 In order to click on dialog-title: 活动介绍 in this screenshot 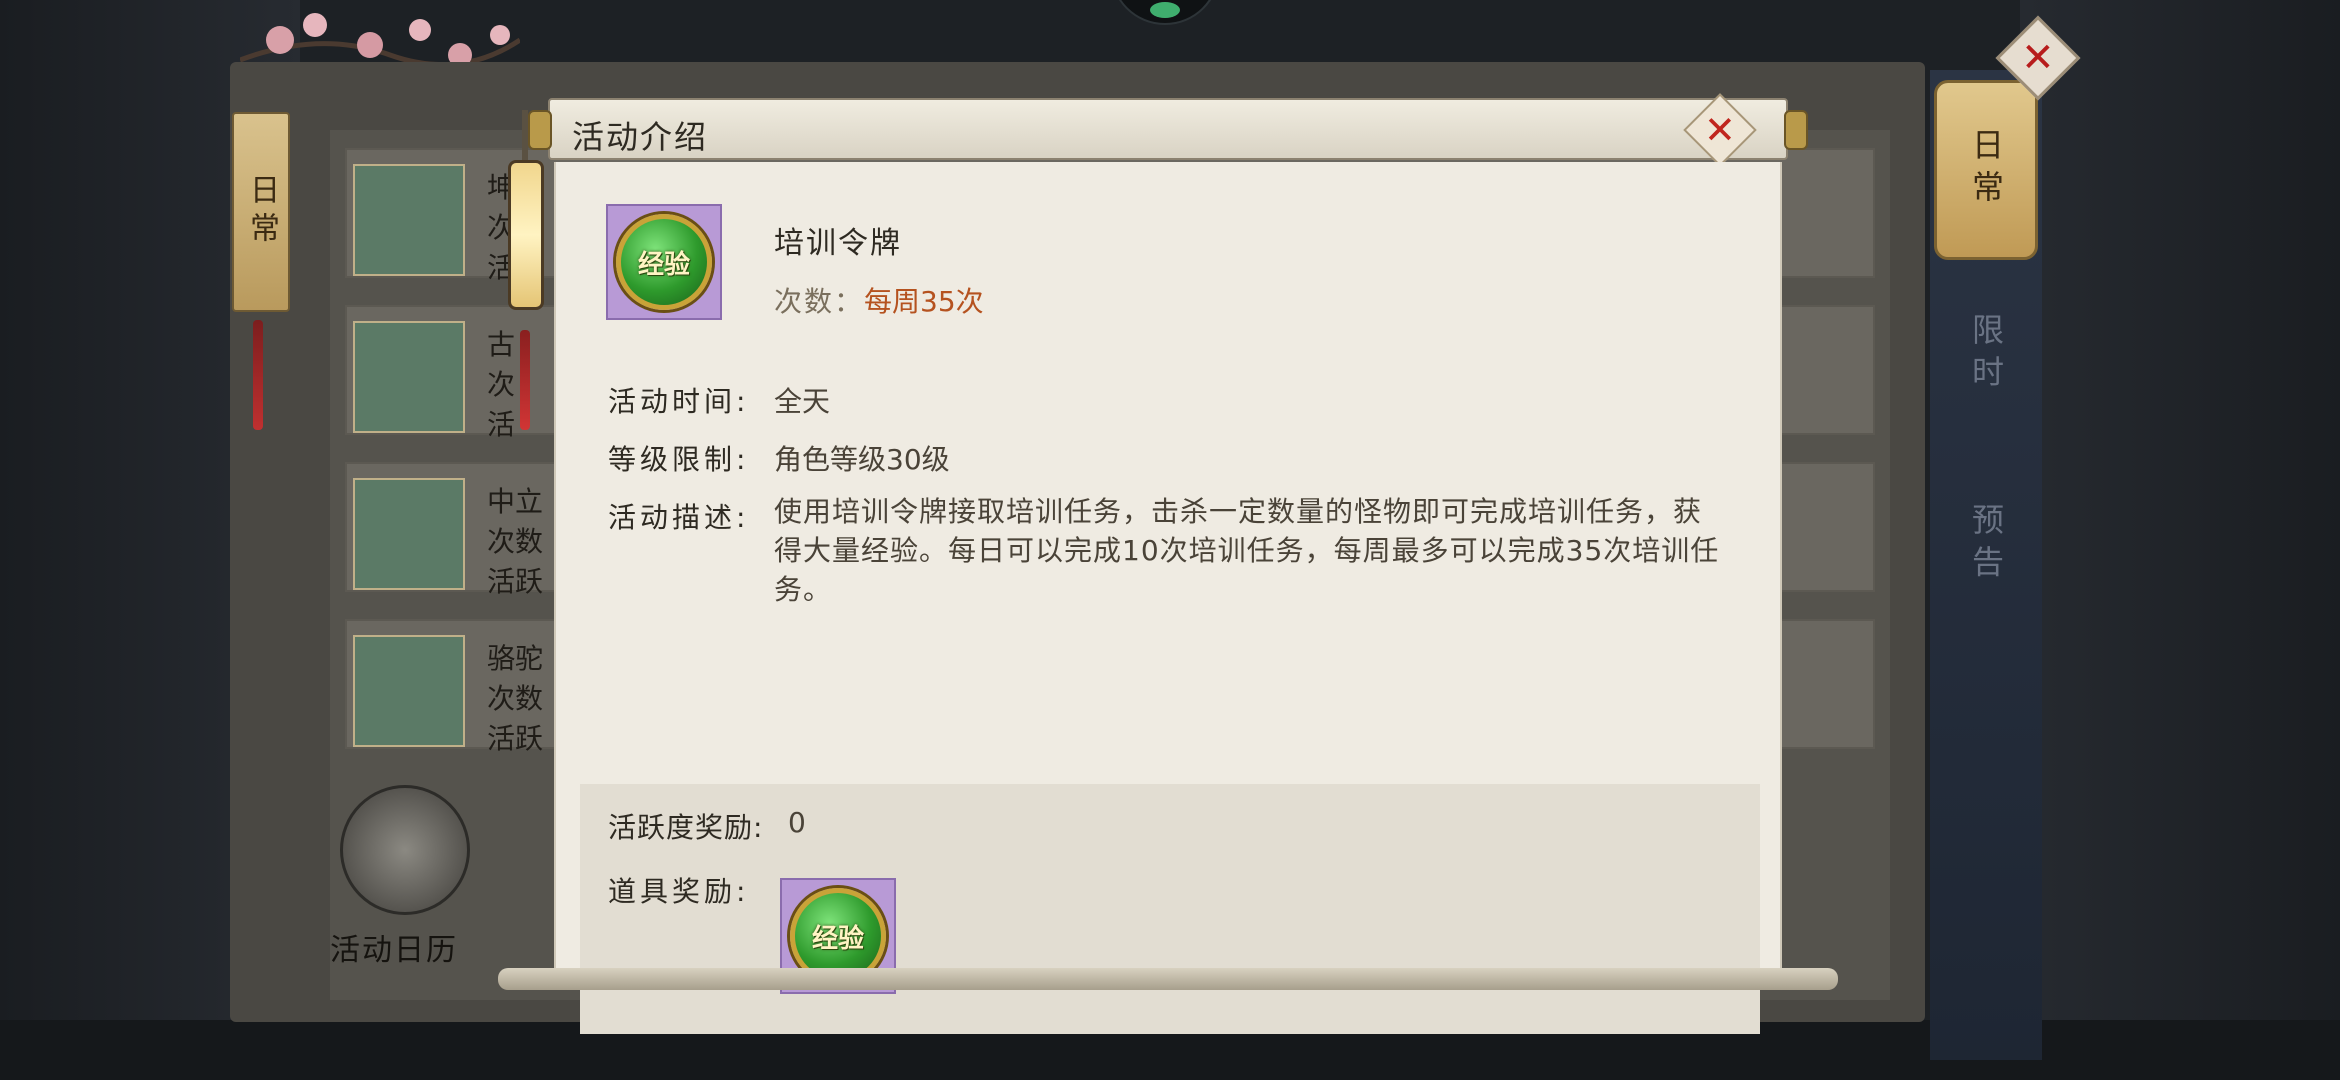, I will do `click(640, 137)`.